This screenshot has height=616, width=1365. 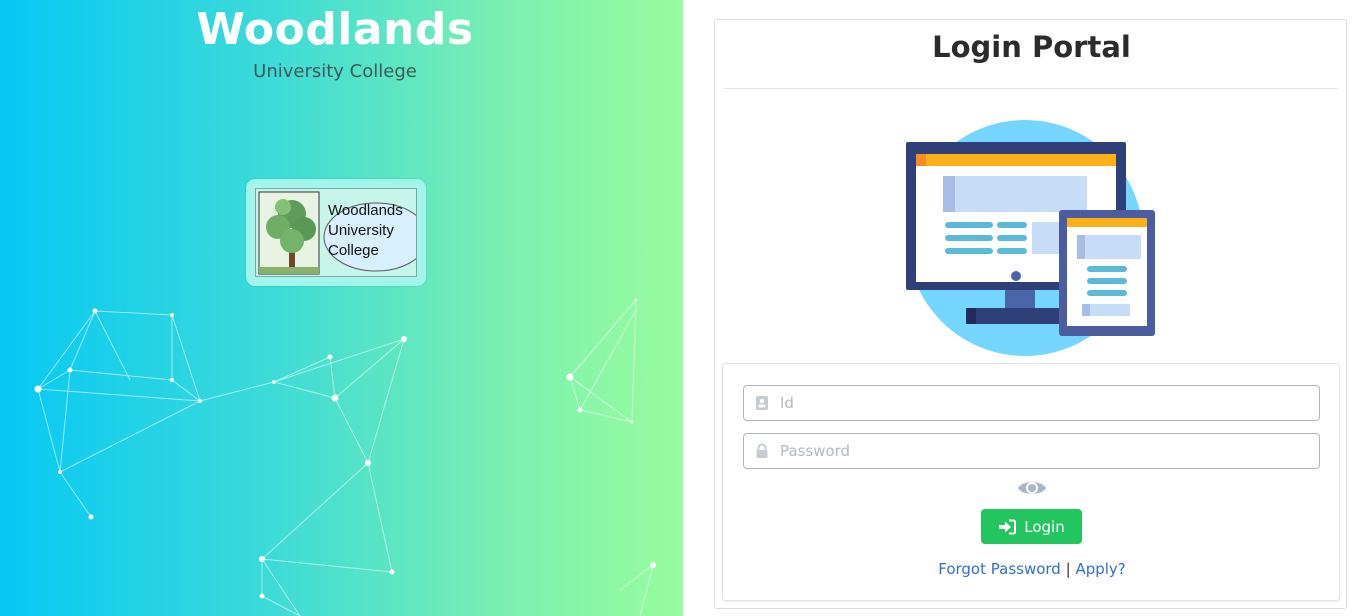 I want to click on logo-text-line: College, so click(x=353, y=250).